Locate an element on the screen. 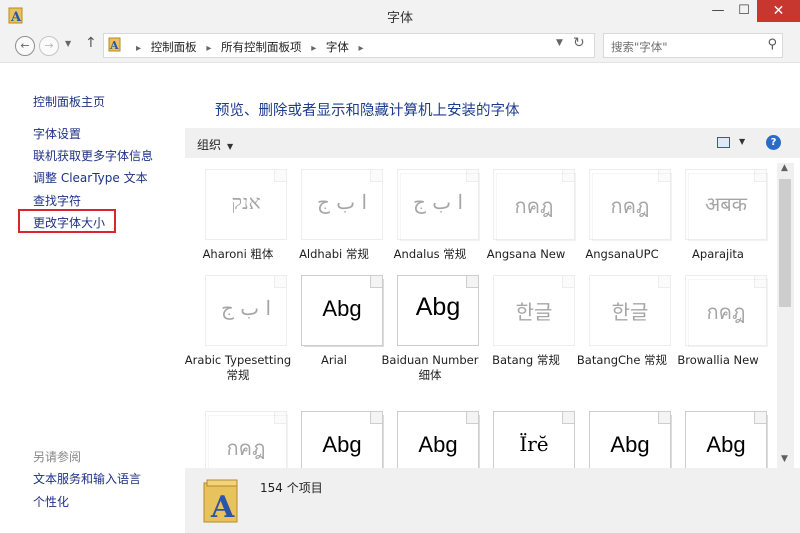 Image resolution: width=800 pixels, height=533 pixels. font-sample: 한글 is located at coordinates (534, 312).